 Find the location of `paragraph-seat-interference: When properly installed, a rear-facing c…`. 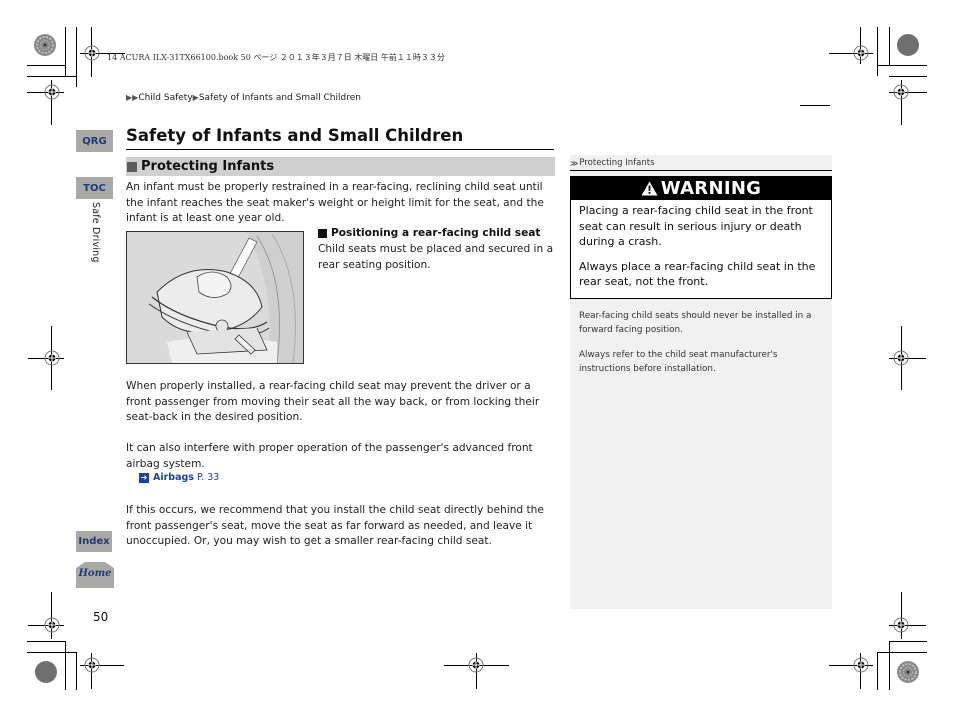

paragraph-seat-interference: When properly installed, a rear-facing c… is located at coordinates (333, 401).